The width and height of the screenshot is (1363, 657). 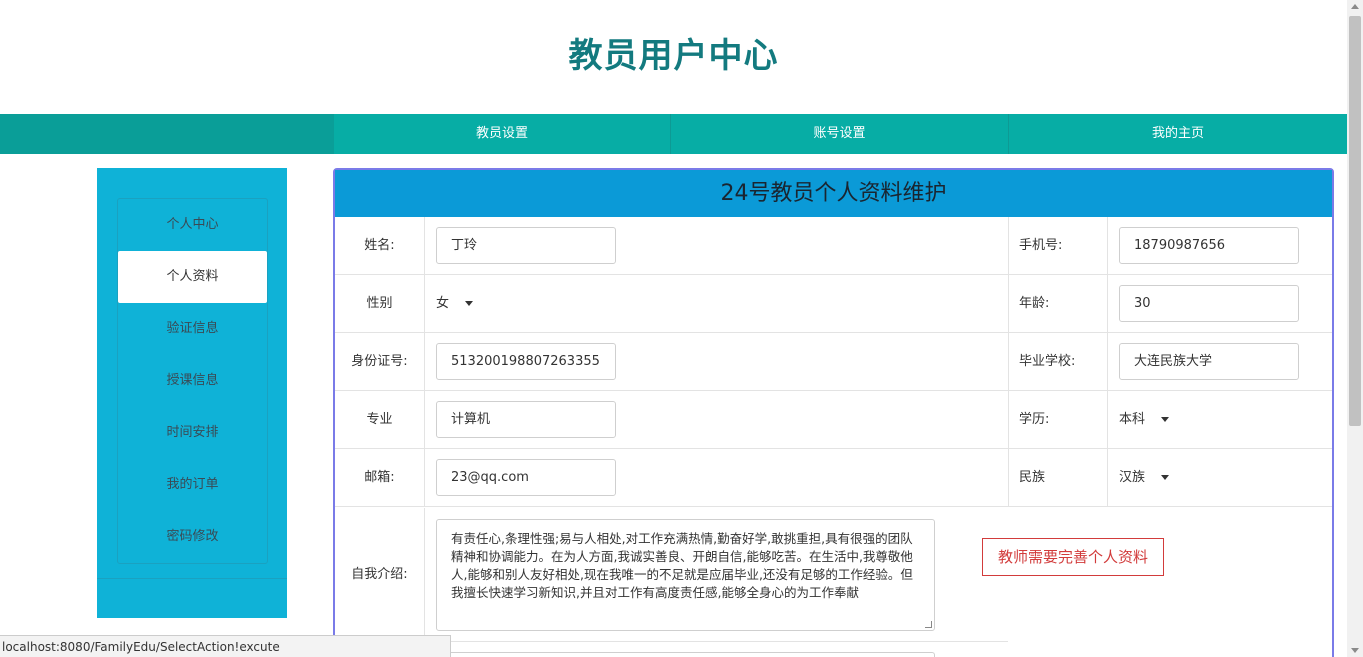 I want to click on next-field-input, so click(x=685, y=654).